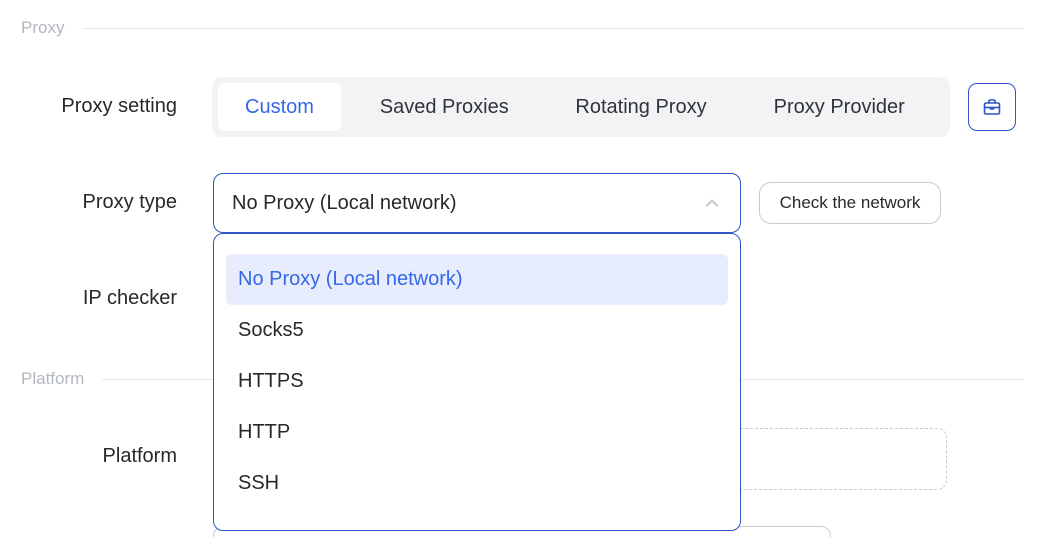 Image resolution: width=1053 pixels, height=537 pixels. I want to click on saved-proxy-bag-button, so click(992, 107).